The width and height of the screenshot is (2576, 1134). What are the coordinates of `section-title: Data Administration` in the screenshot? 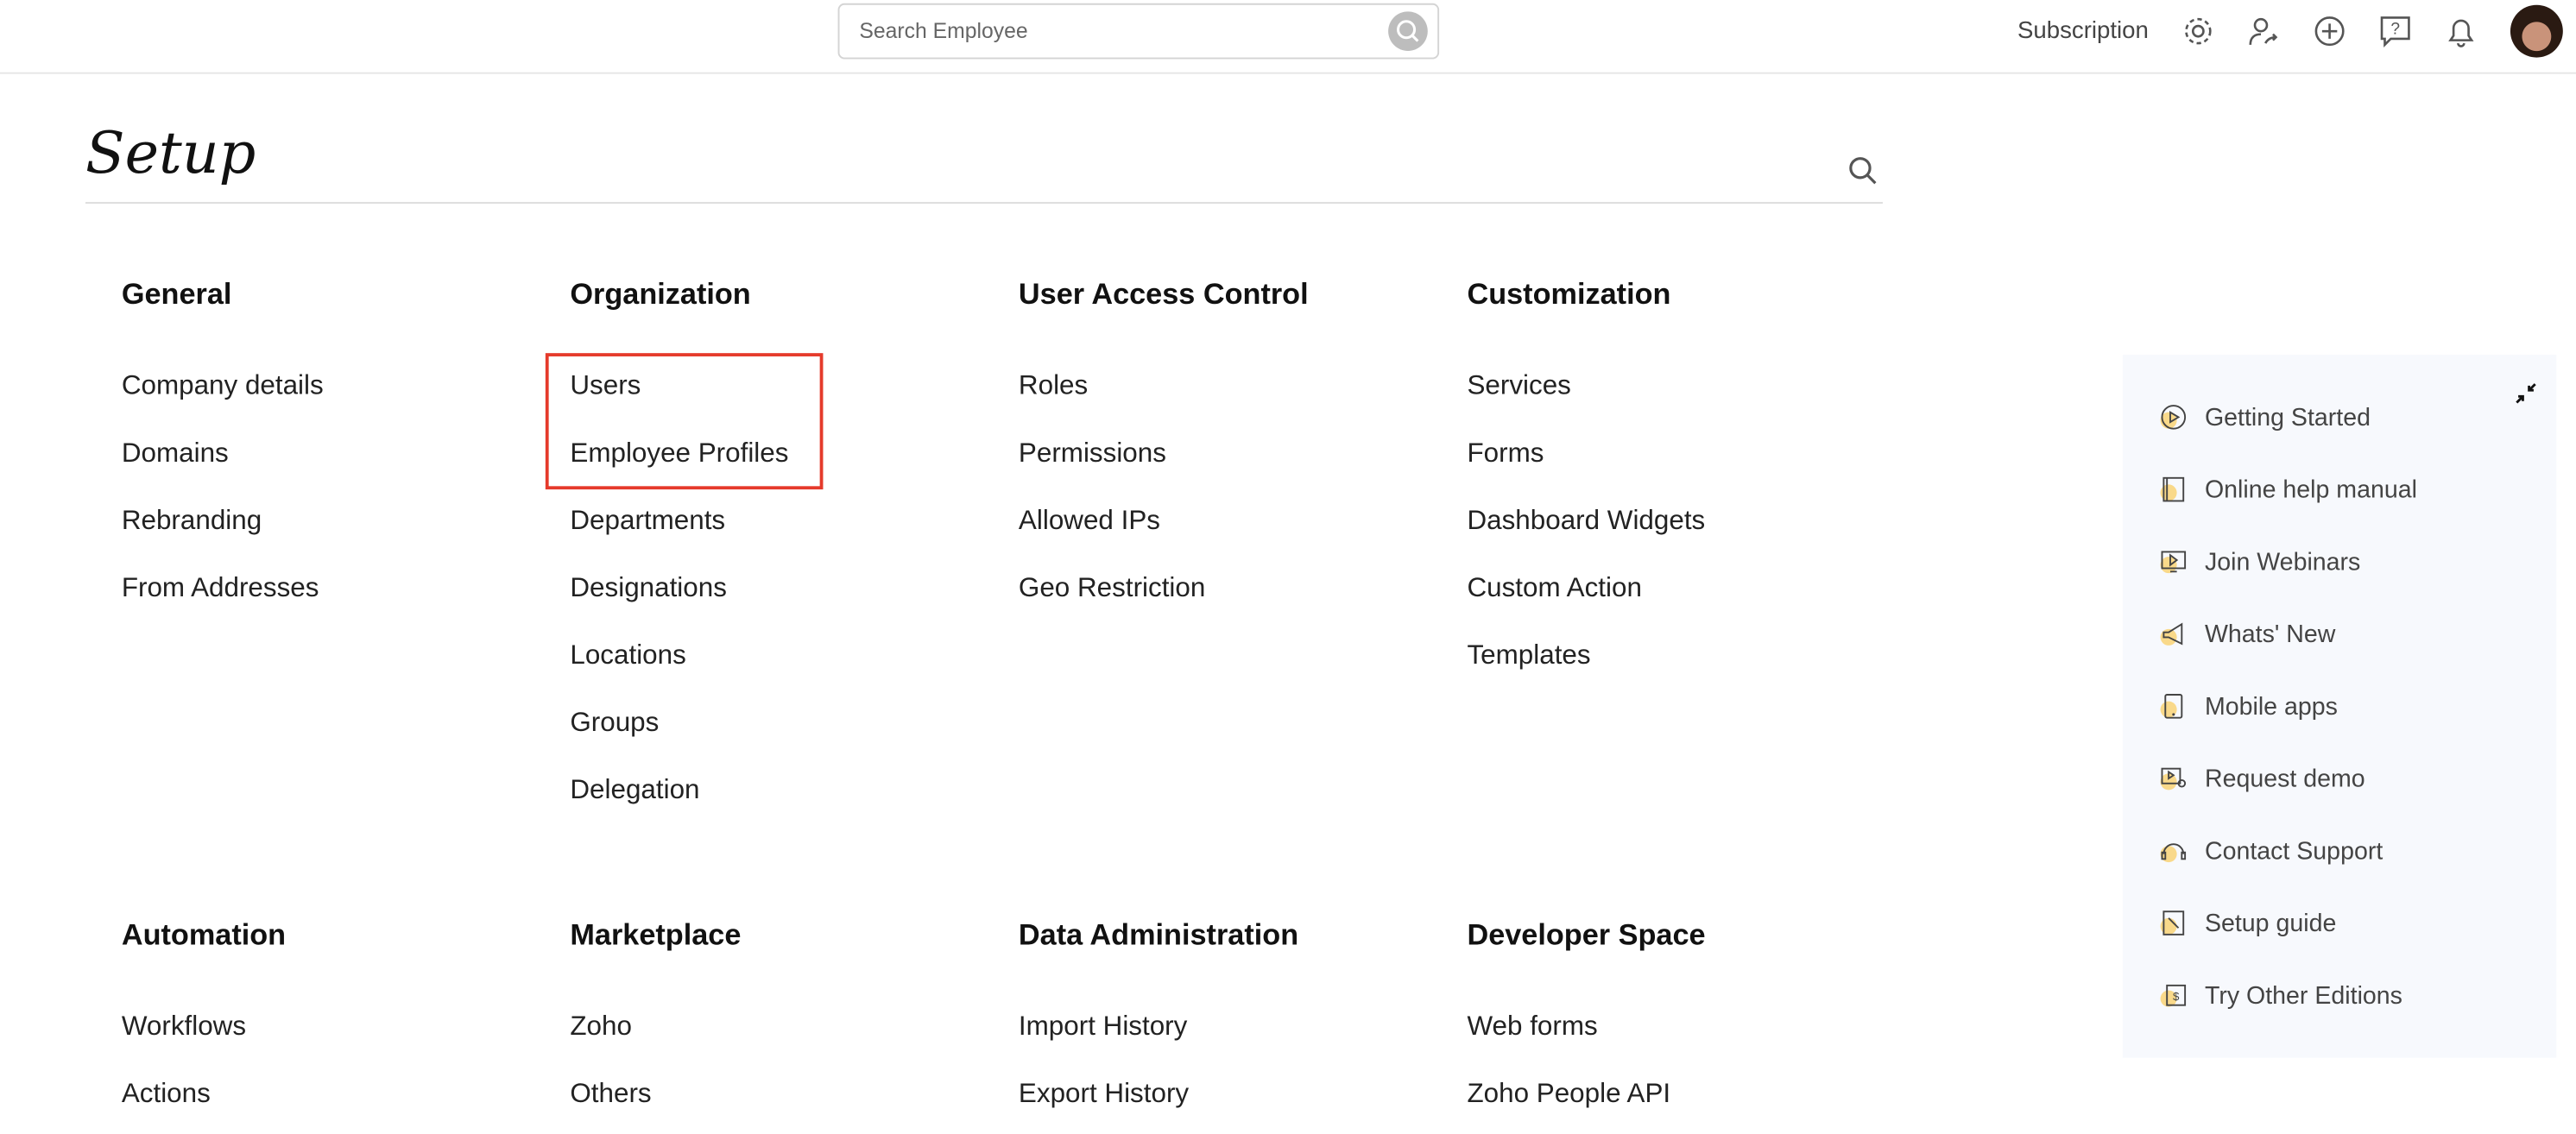 It's located at (1158, 934).